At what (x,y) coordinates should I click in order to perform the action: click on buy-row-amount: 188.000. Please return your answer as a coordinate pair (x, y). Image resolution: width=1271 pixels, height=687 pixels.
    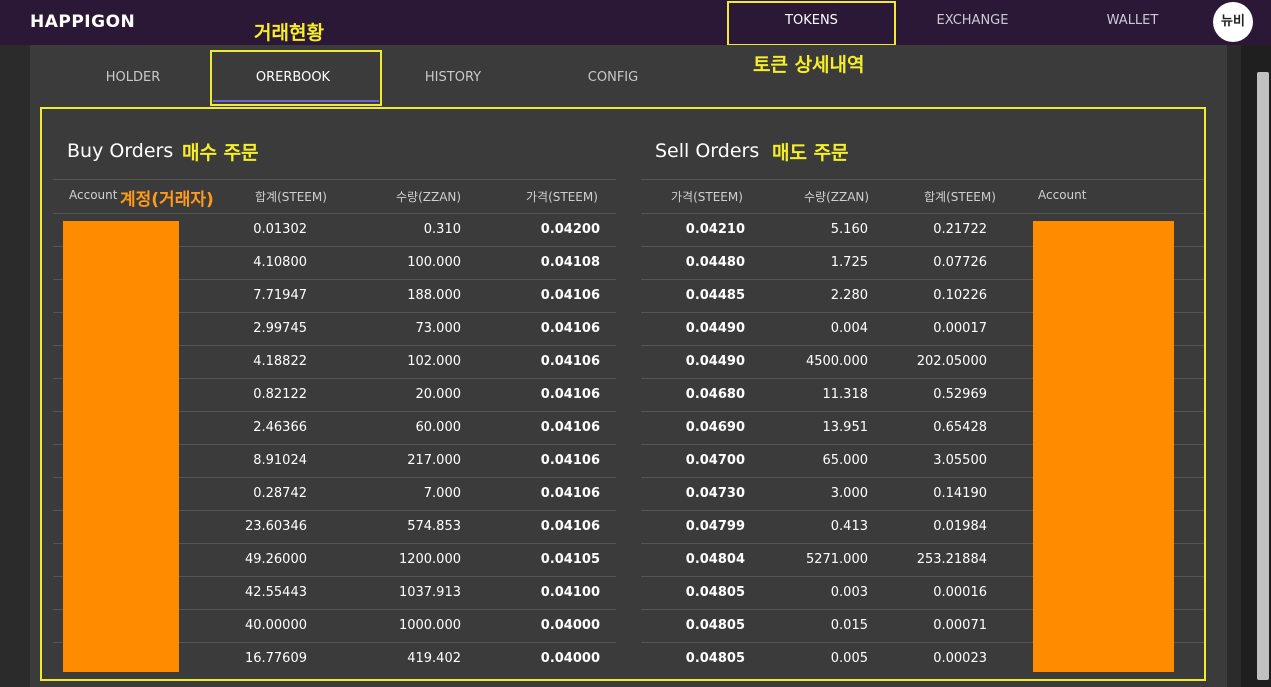
    Looking at the image, I should click on (434, 295).